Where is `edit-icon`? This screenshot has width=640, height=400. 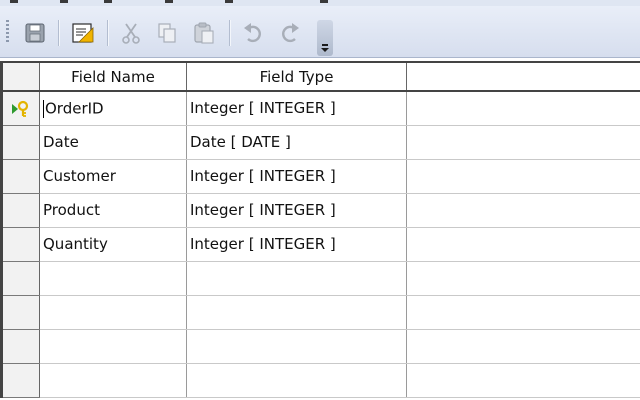
edit-icon is located at coordinates (83, 33).